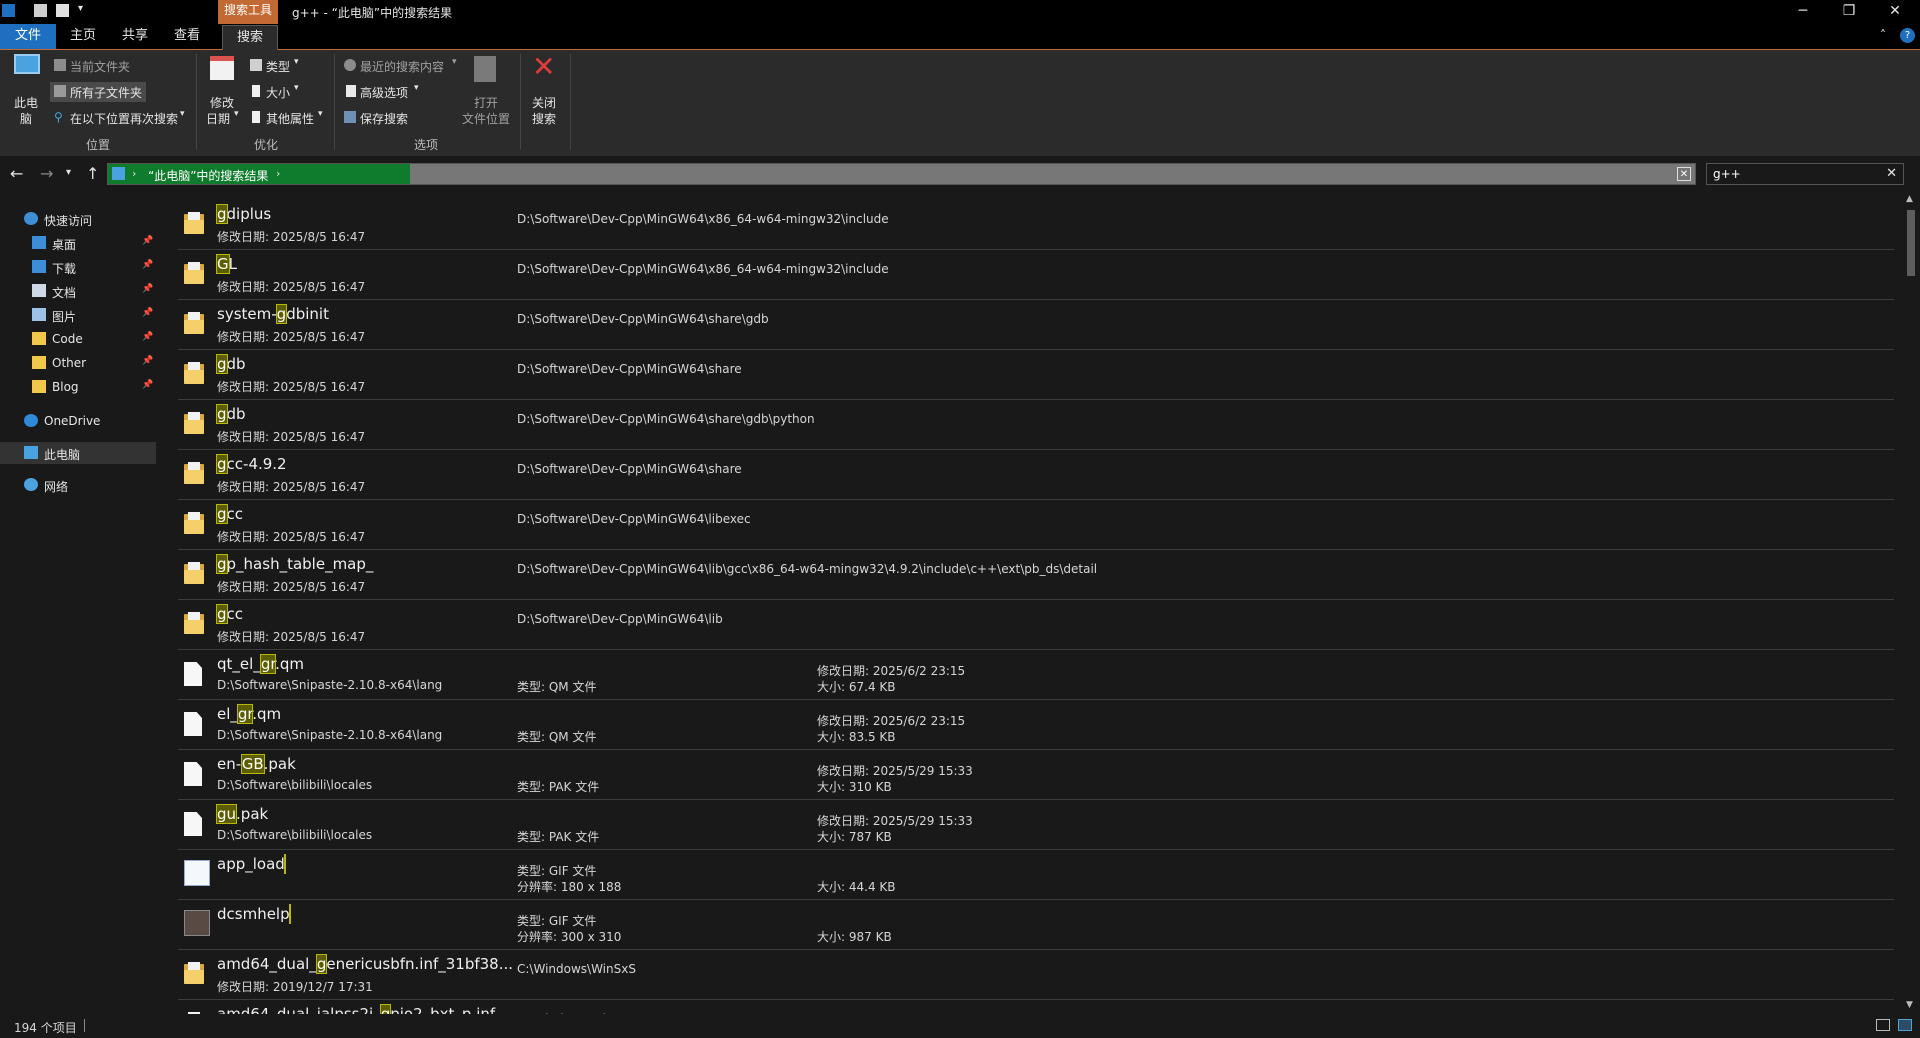  Describe the element at coordinates (78, 453) in the screenshot. I see `sidebar-item: 此电脑` at that location.